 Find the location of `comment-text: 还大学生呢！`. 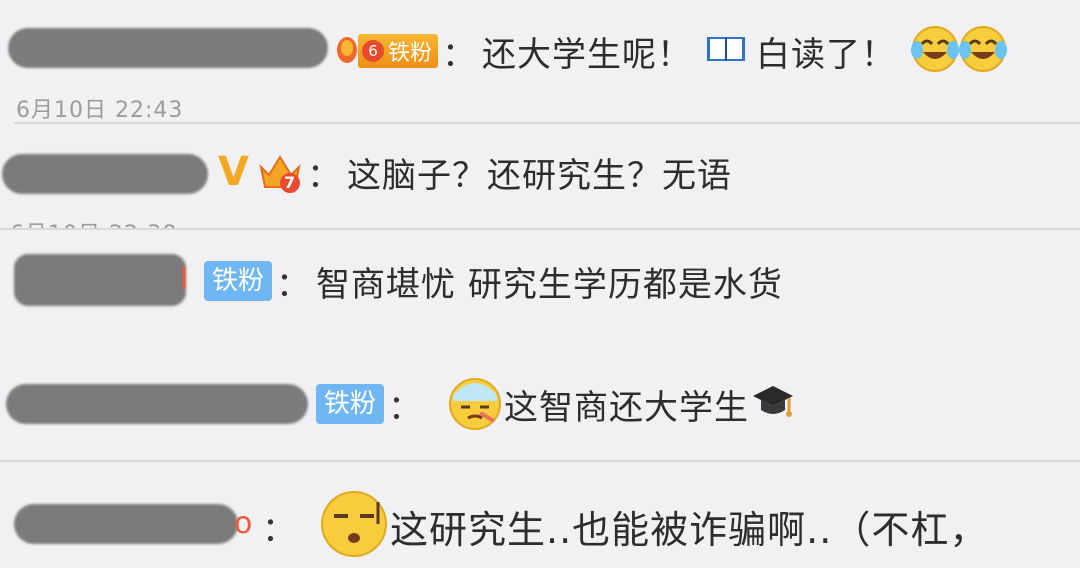

comment-text: 还大学生呢！ is located at coordinates (587, 54).